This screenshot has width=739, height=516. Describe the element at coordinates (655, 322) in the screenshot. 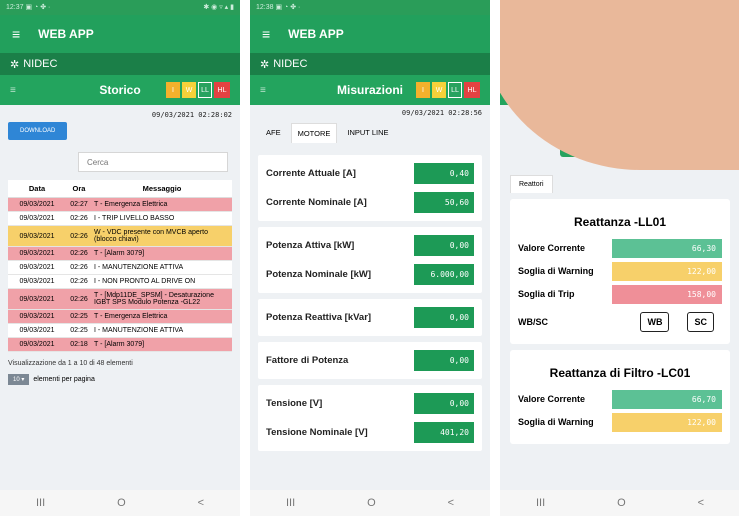

I see `wb-button: WB` at that location.